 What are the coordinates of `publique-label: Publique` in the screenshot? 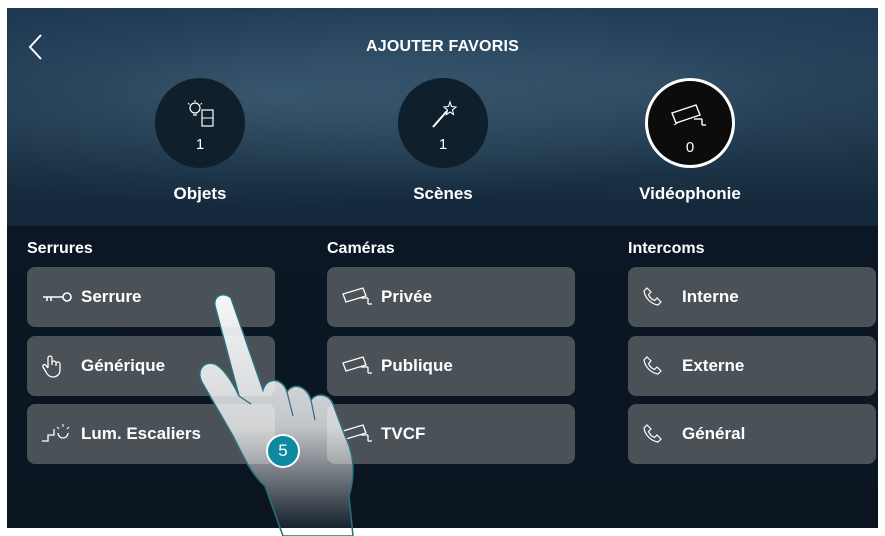 It's located at (417, 365).